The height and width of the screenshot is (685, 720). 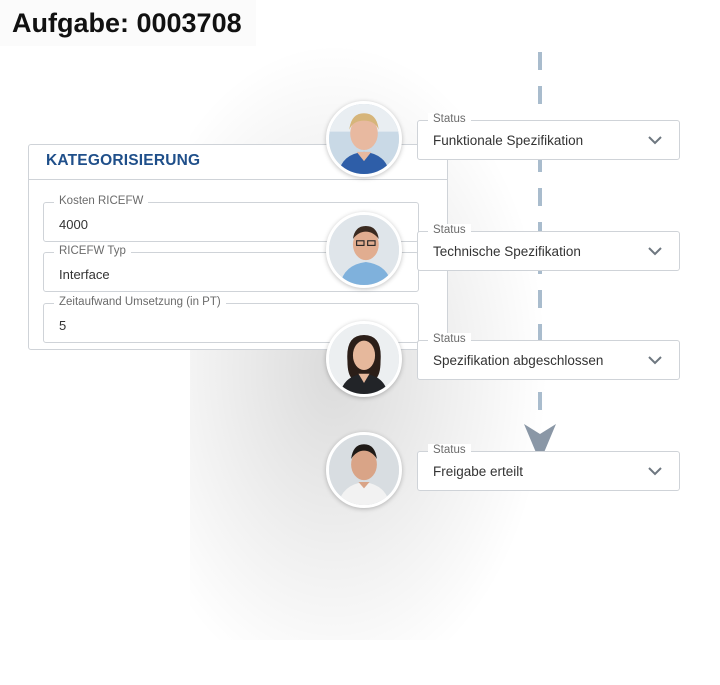 I want to click on status-select-step-4: Status Freigabe erteilt, so click(x=548, y=467).